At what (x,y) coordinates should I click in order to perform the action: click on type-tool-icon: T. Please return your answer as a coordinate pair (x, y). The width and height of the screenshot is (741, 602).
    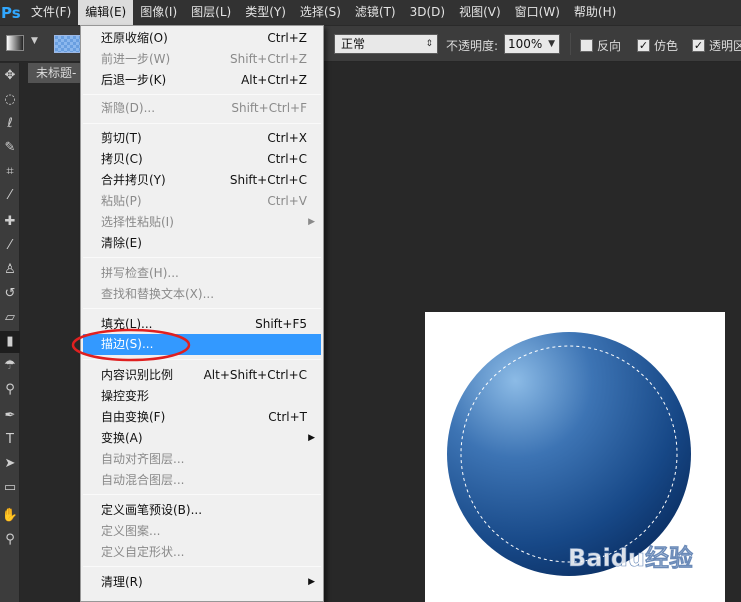
    Looking at the image, I should click on (10, 440).